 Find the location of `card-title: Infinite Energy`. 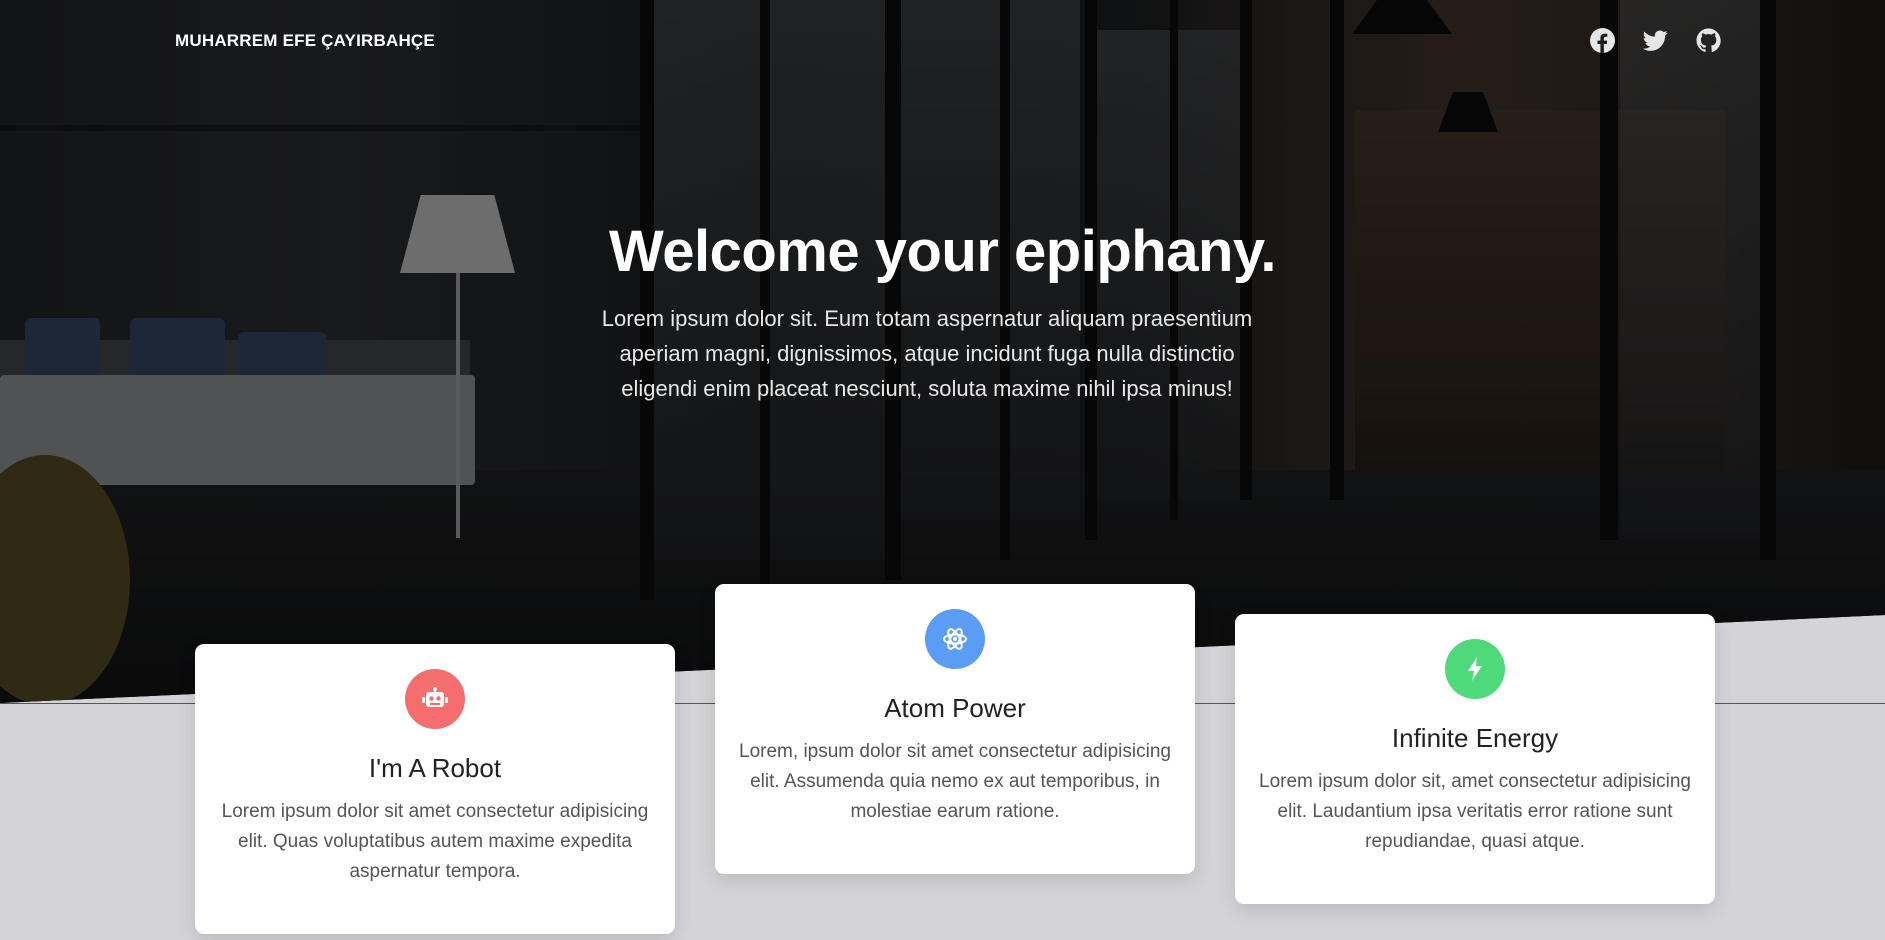

card-title: Infinite Energy is located at coordinates (1475, 738).